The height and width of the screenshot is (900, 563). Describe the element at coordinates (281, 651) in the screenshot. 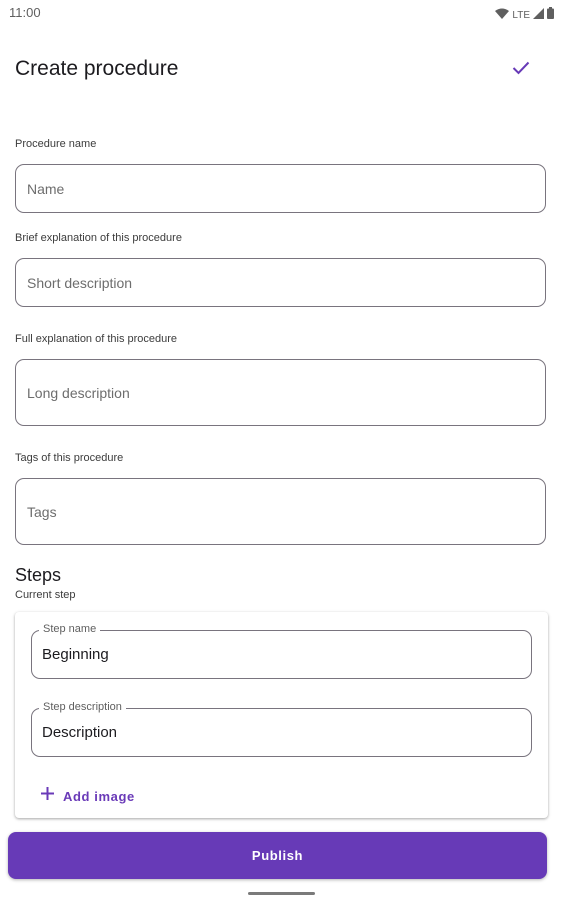

I see `step-name-input: Step name Beginning` at that location.